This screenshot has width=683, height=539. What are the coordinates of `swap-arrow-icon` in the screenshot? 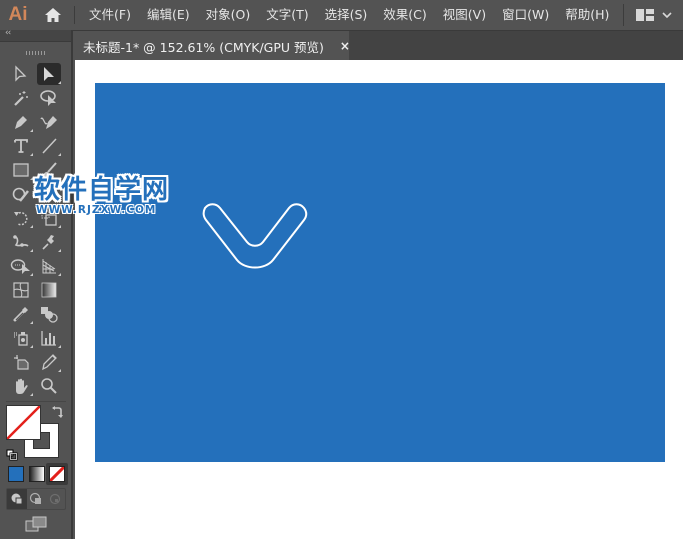 It's located at (57, 412).